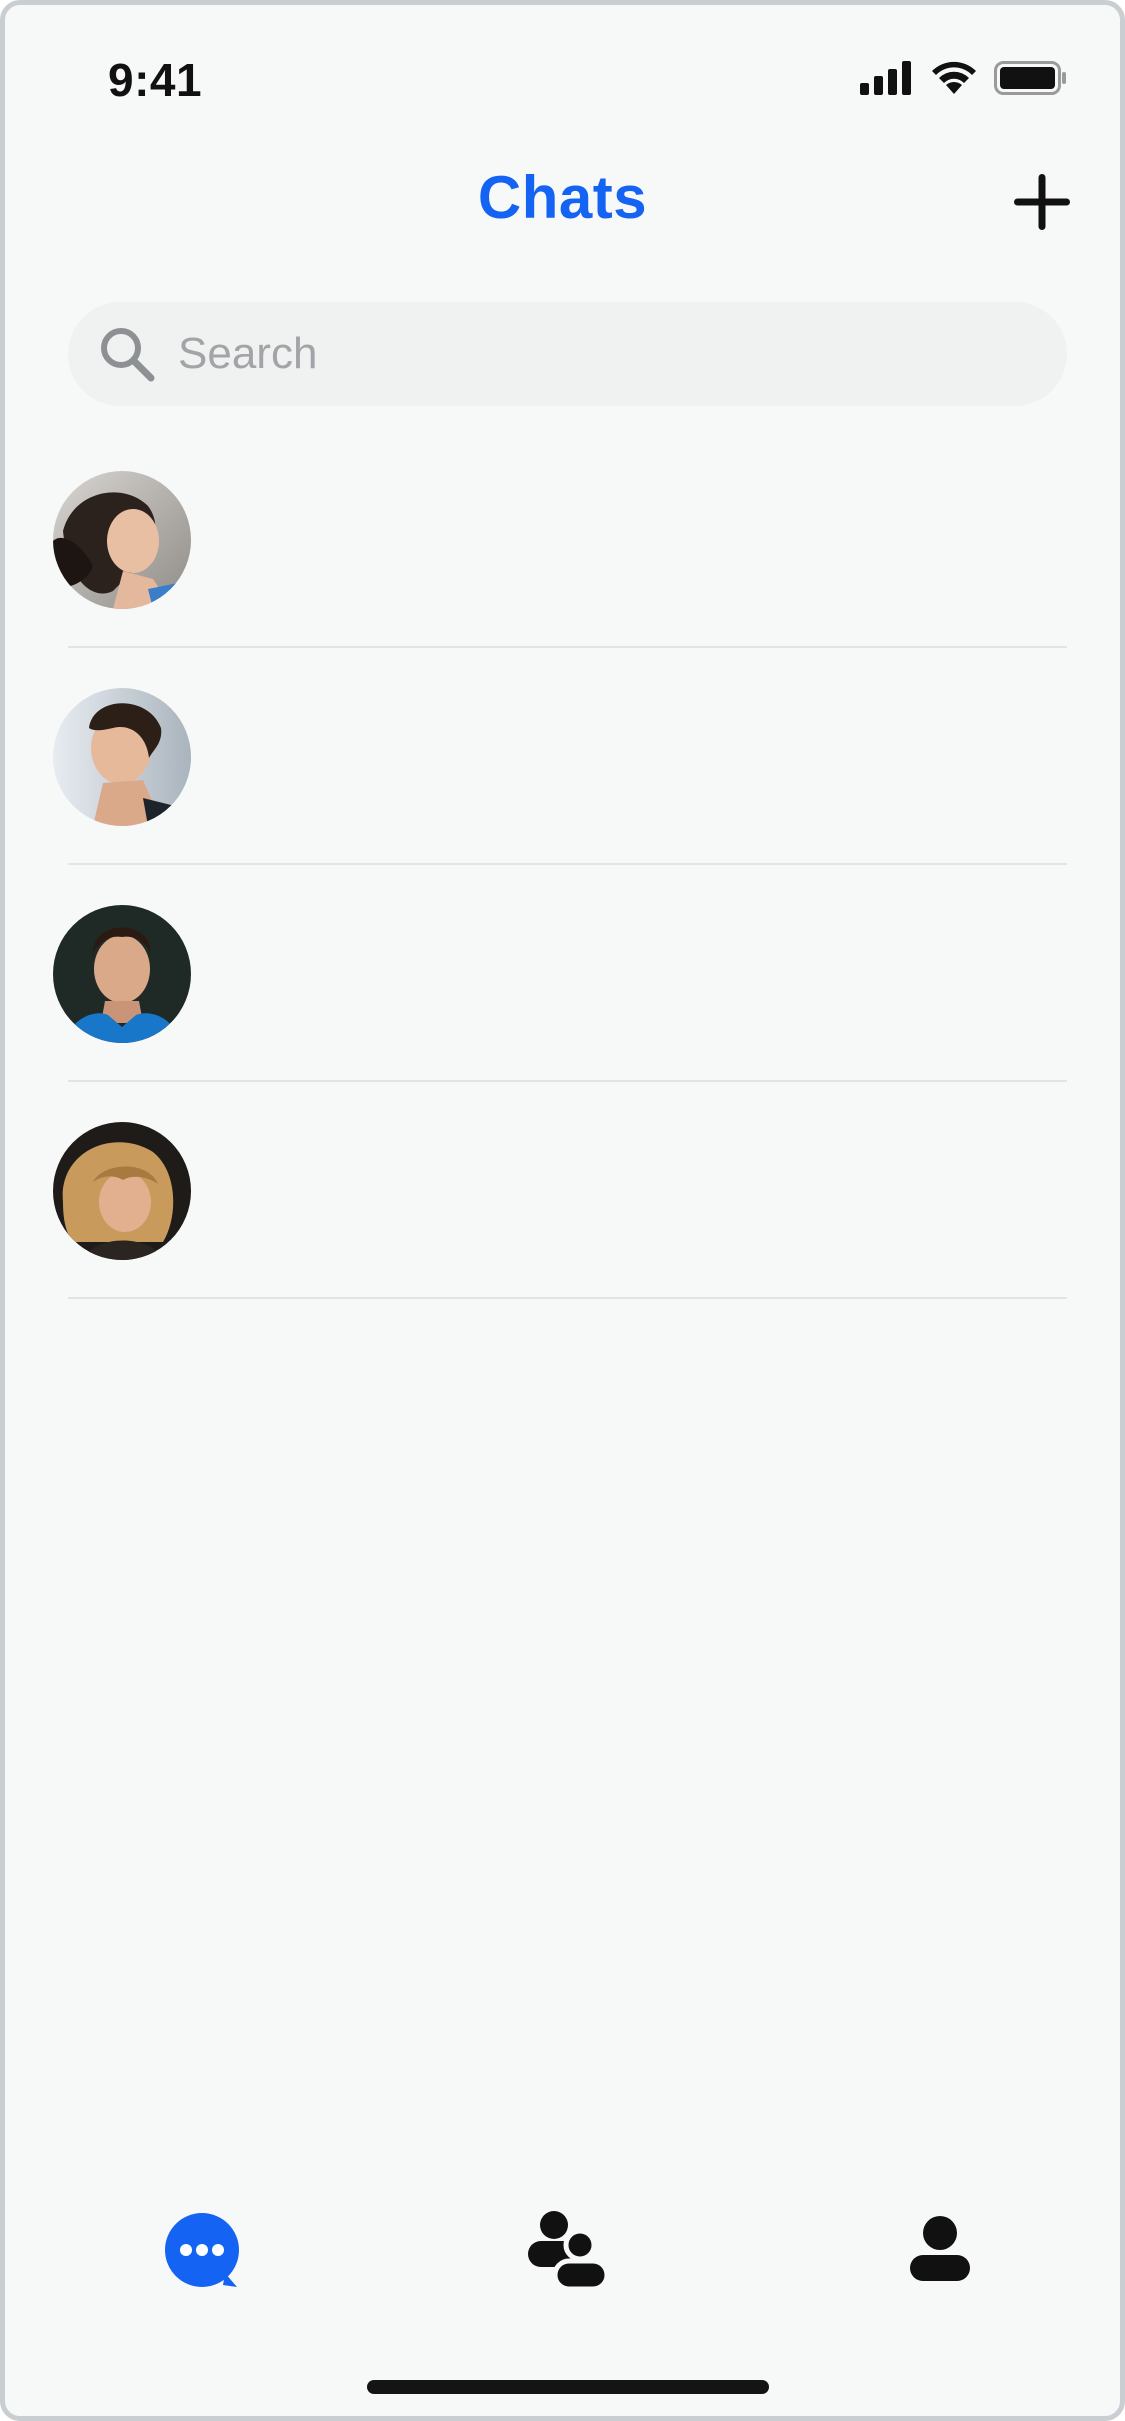 Image resolution: width=1125 pixels, height=2421 pixels. I want to click on search-bar, so click(567, 354).